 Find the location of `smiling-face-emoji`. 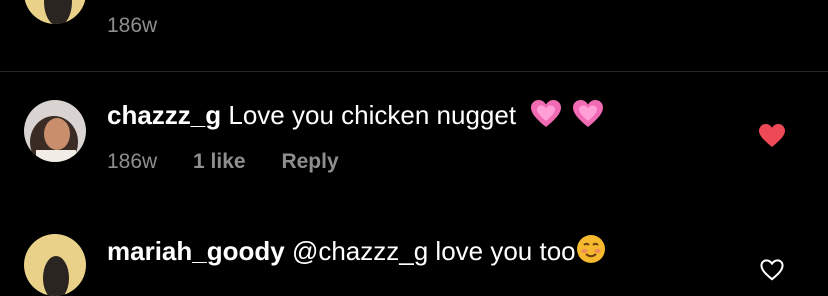

smiling-face-emoji is located at coordinates (591, 252).